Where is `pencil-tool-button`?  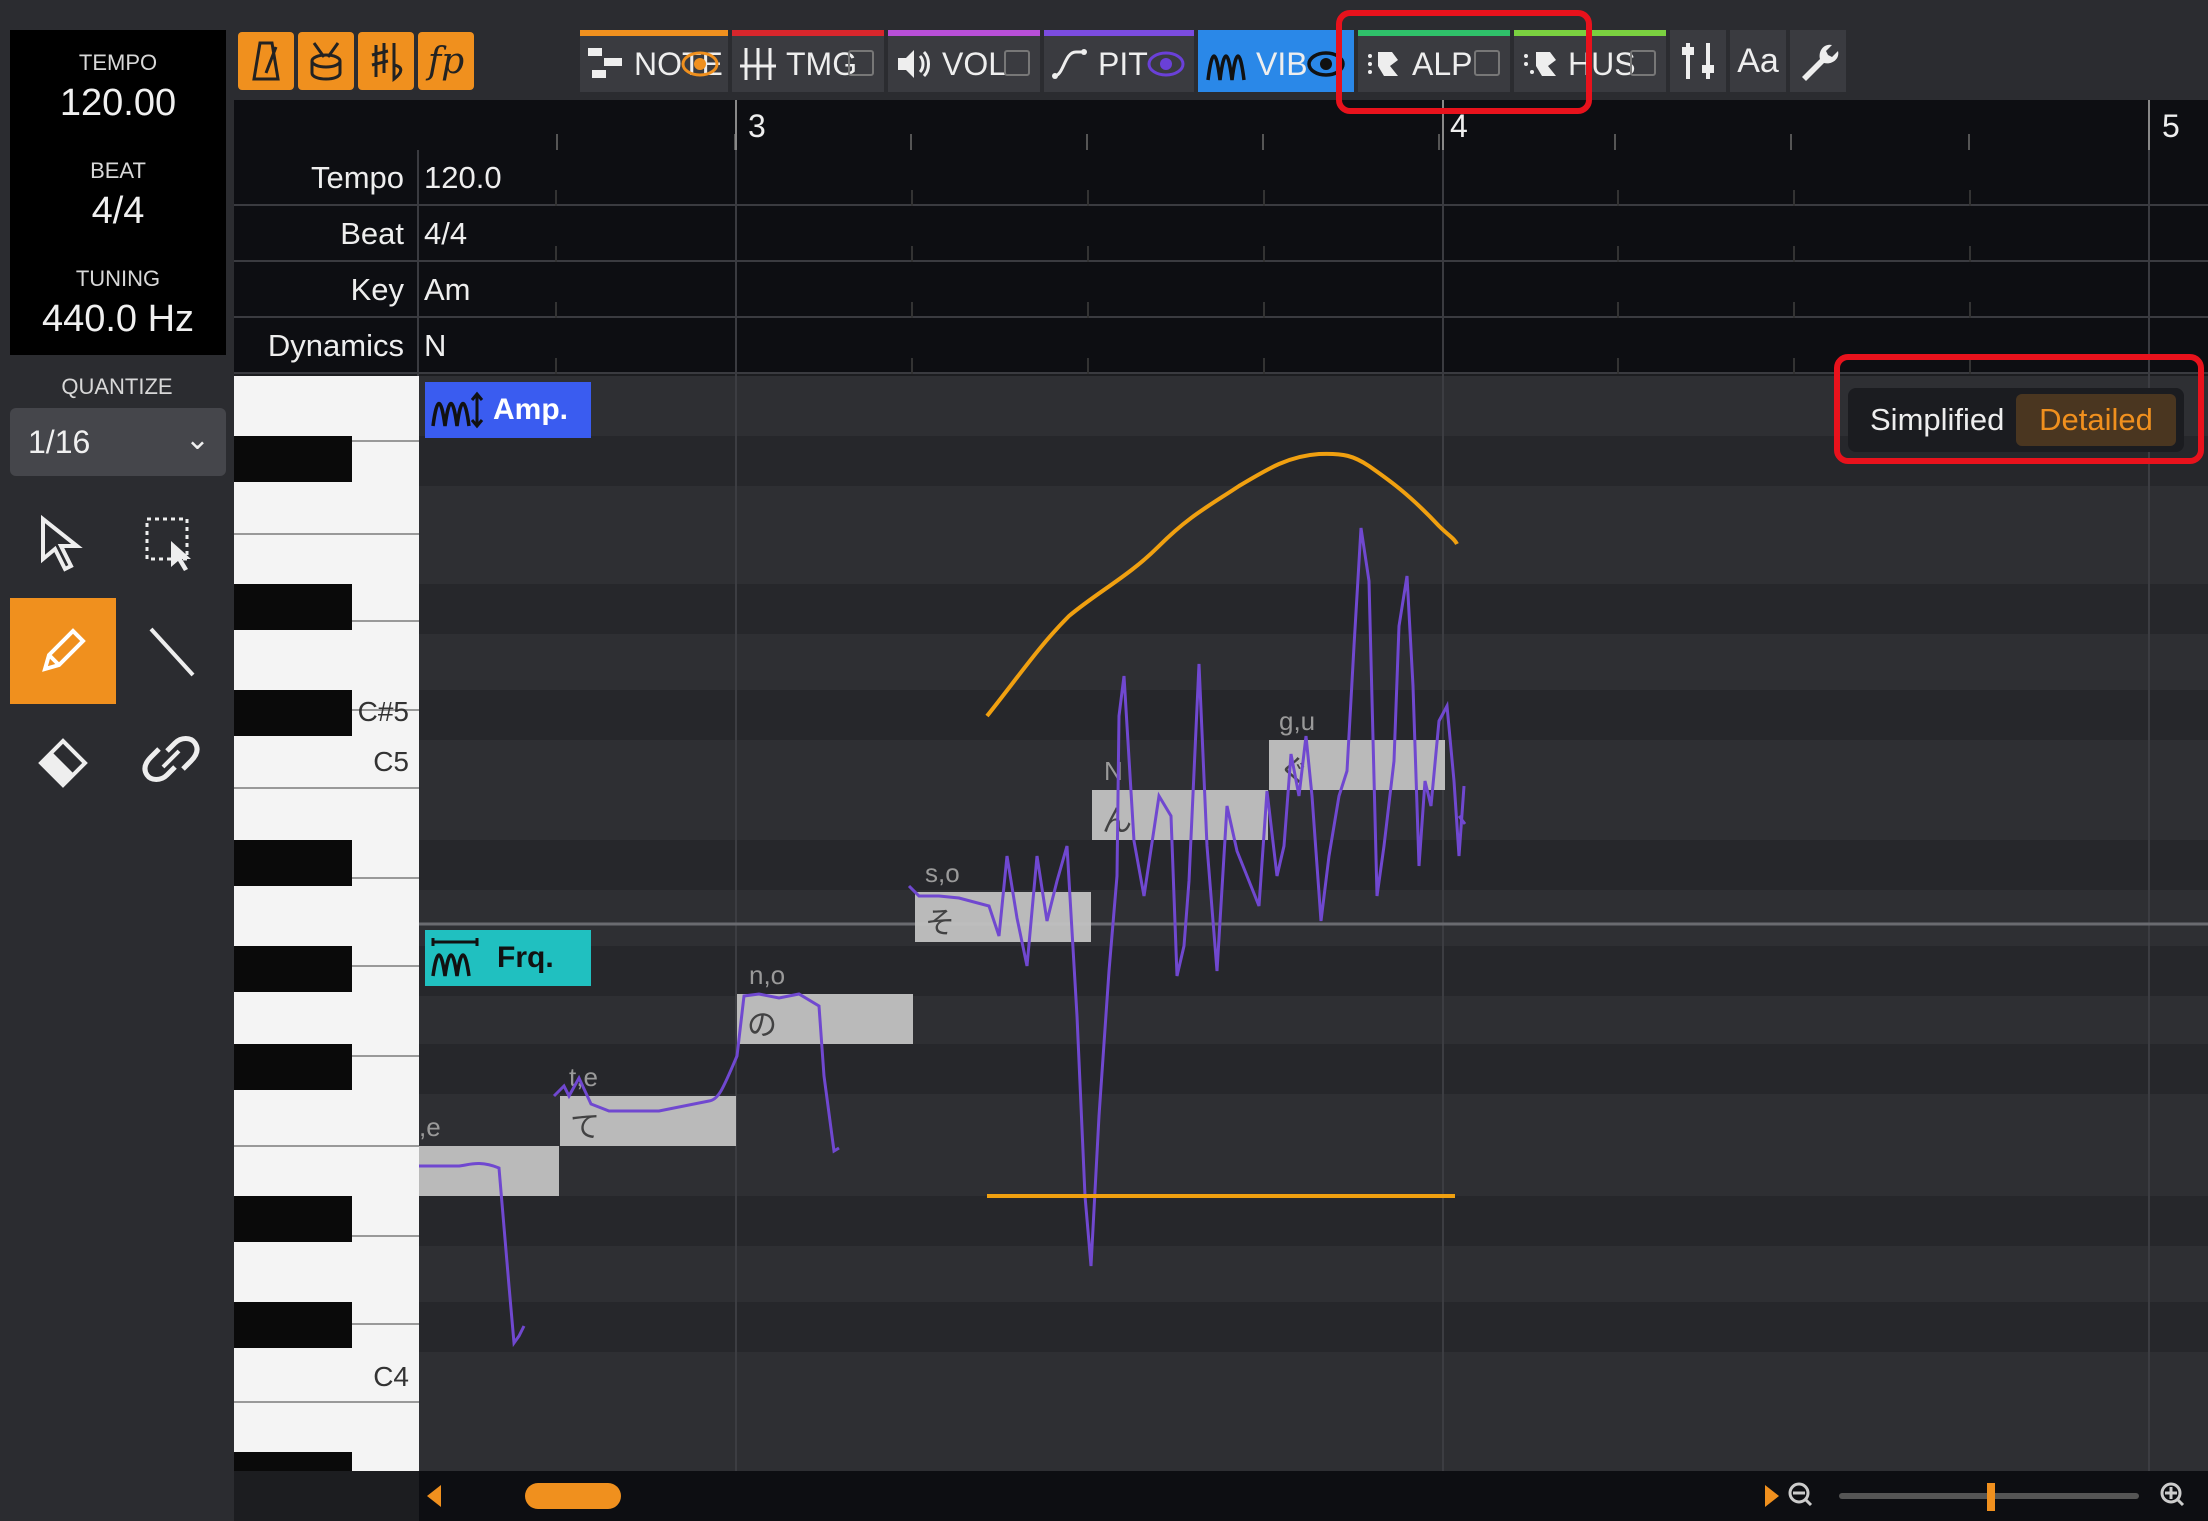 pencil-tool-button is located at coordinates (63, 651).